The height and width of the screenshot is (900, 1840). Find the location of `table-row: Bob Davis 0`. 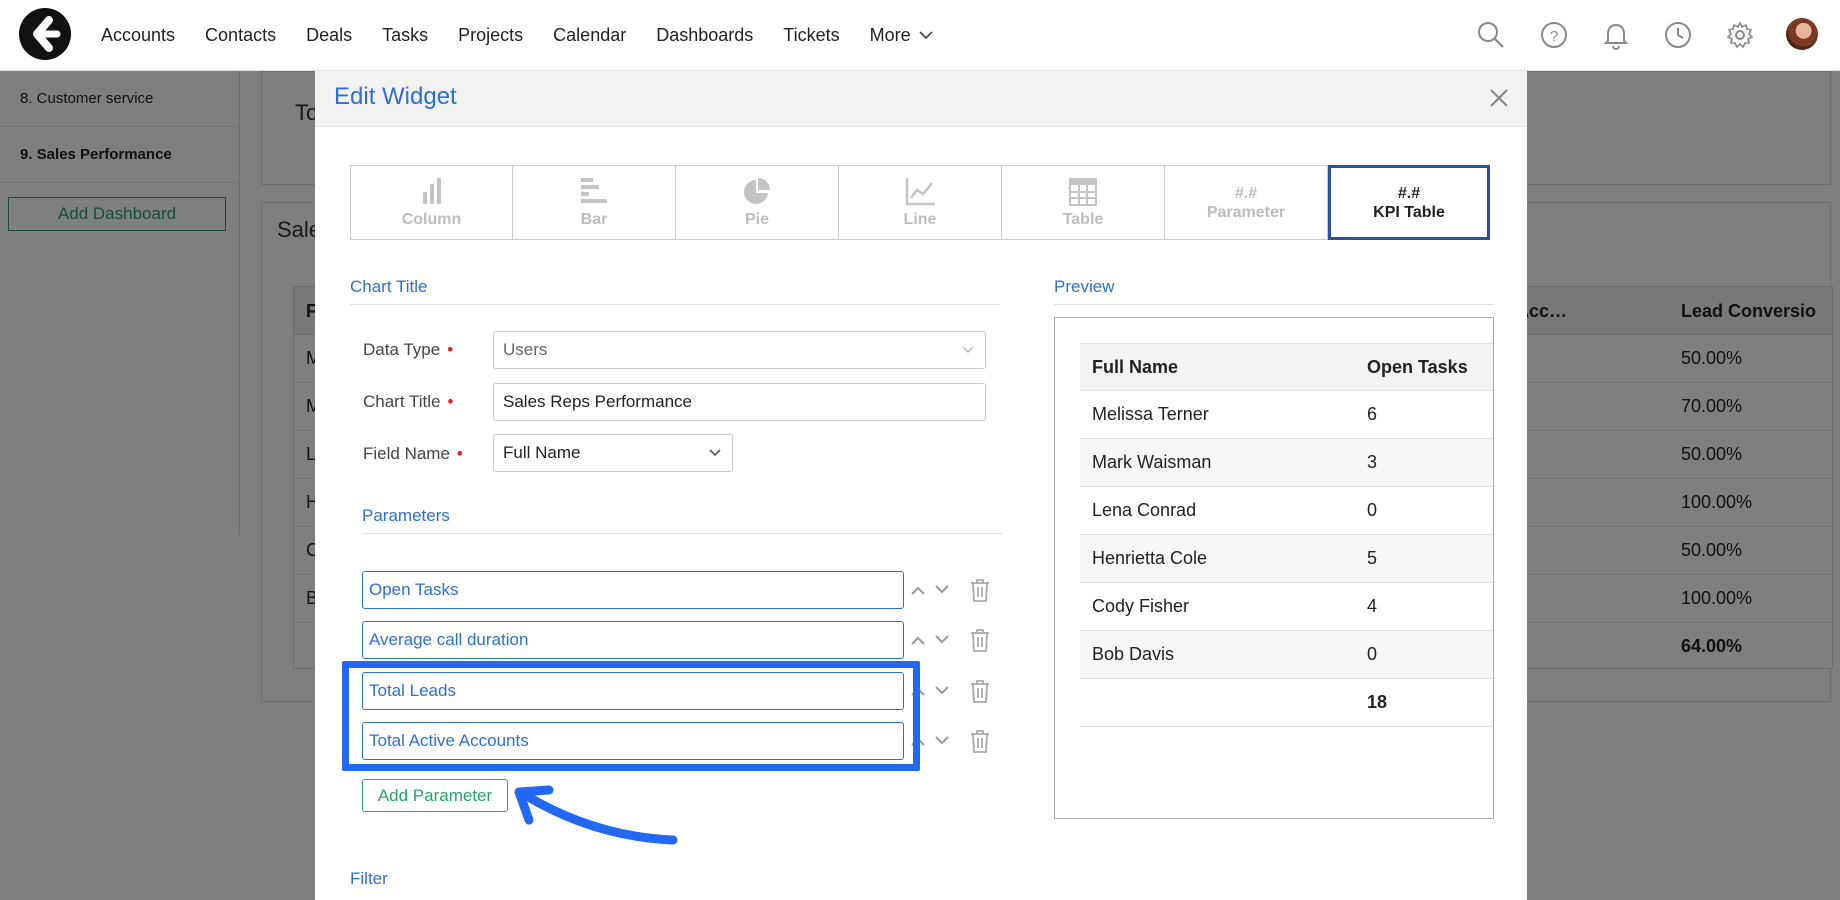

table-row: Bob Davis 0 is located at coordinates (1286, 655).